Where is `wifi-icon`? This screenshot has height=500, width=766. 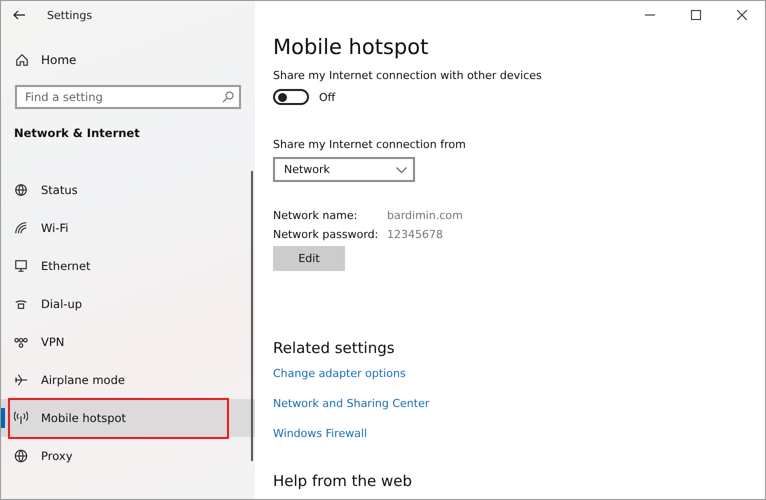
wifi-icon is located at coordinates (21, 228).